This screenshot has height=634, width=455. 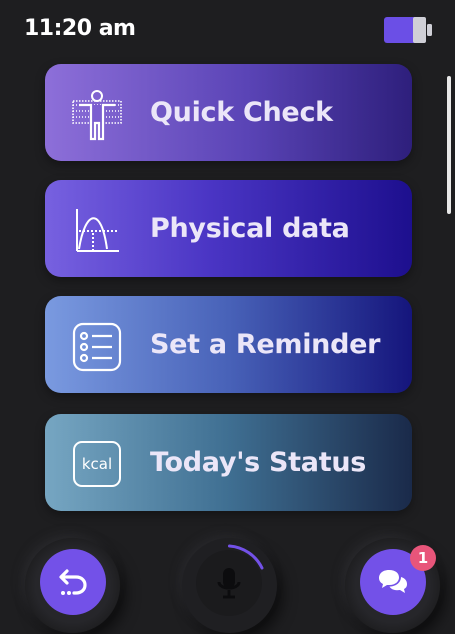 What do you see at coordinates (97, 464) in the screenshot?
I see `kcal-icon: kcal` at bounding box center [97, 464].